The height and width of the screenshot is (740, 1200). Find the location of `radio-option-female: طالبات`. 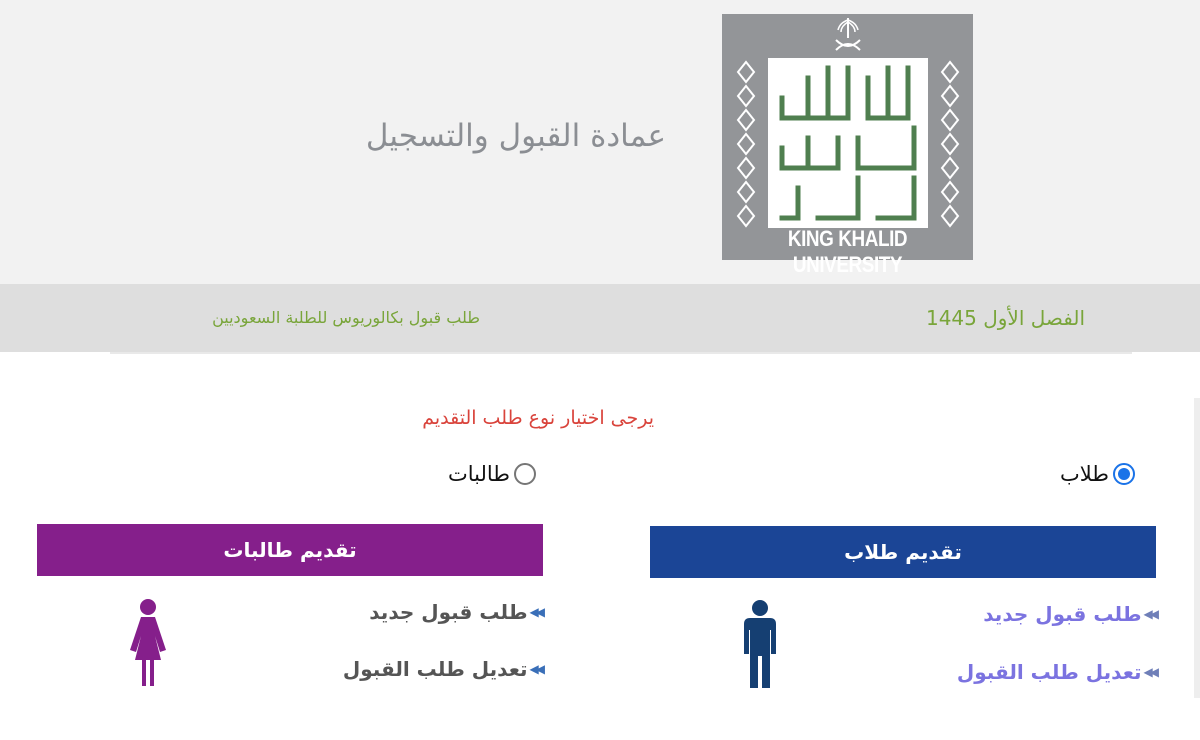

radio-option-female: طالبات is located at coordinates (492, 474).